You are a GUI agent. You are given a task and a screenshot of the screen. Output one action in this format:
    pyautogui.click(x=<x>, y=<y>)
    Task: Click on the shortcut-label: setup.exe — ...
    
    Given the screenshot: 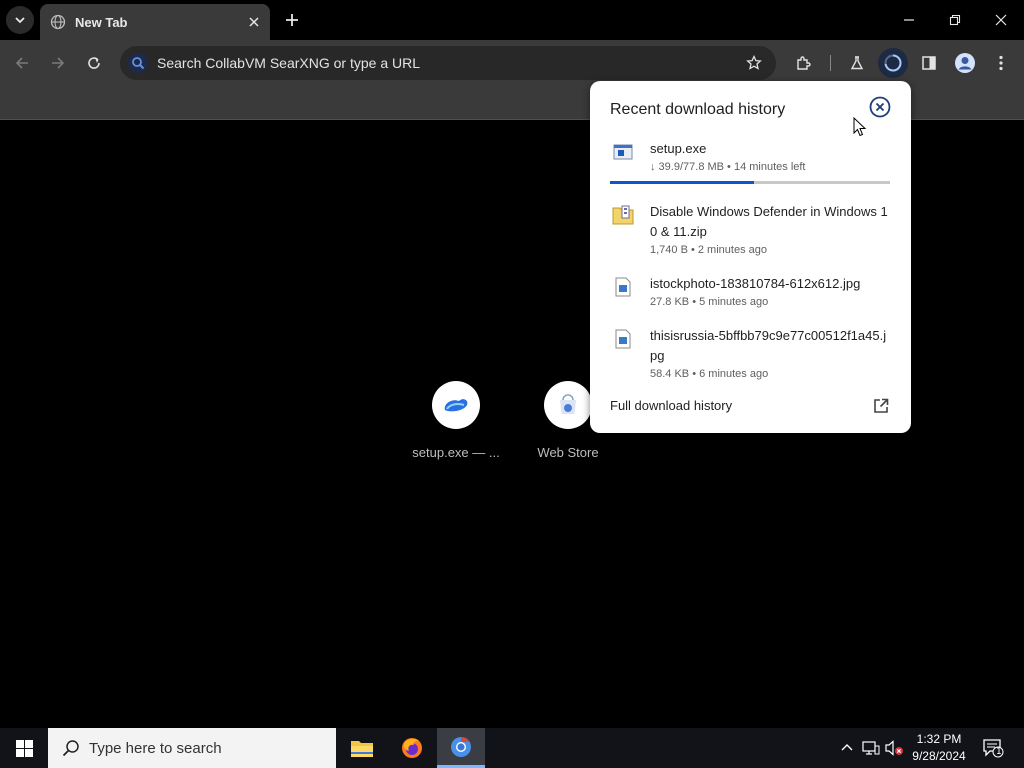 What is the action you would take?
    pyautogui.click(x=456, y=452)
    